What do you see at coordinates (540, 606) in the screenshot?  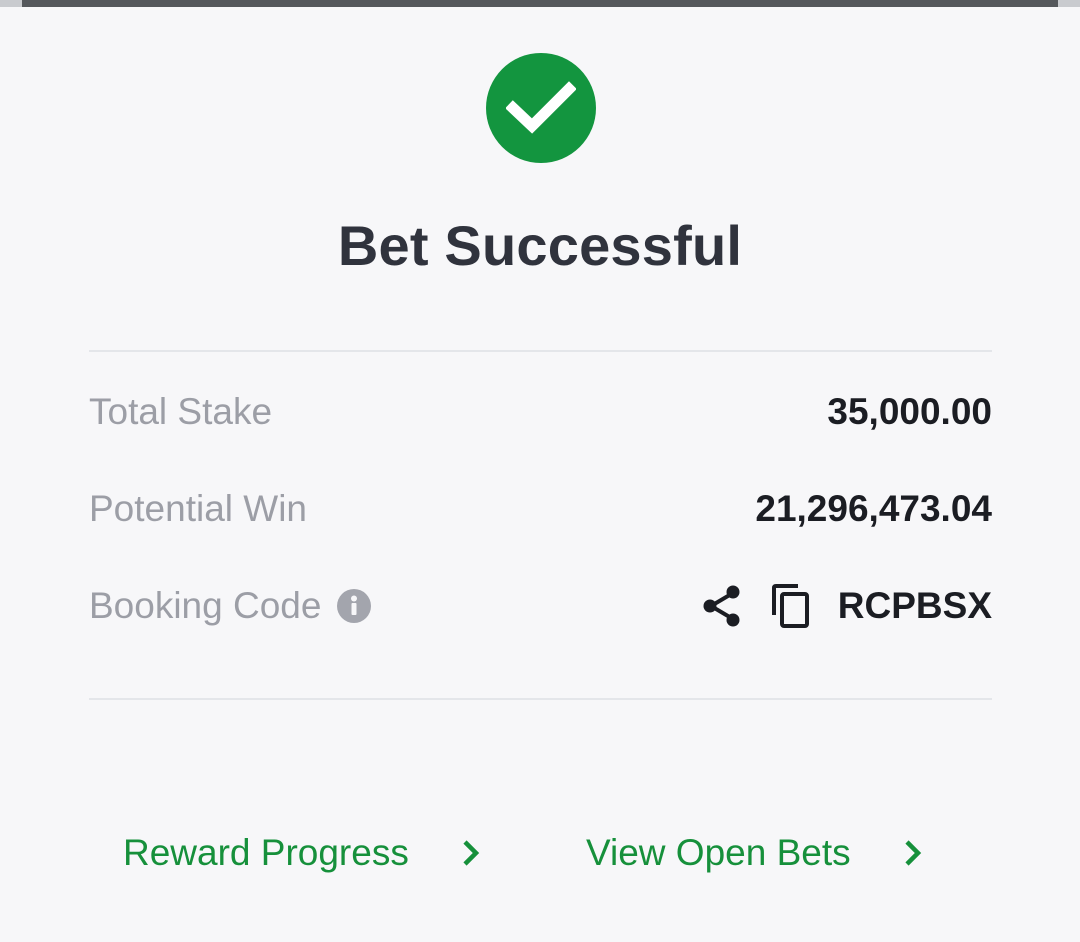 I see `booking-code-row: Booking Code RCPBSX` at bounding box center [540, 606].